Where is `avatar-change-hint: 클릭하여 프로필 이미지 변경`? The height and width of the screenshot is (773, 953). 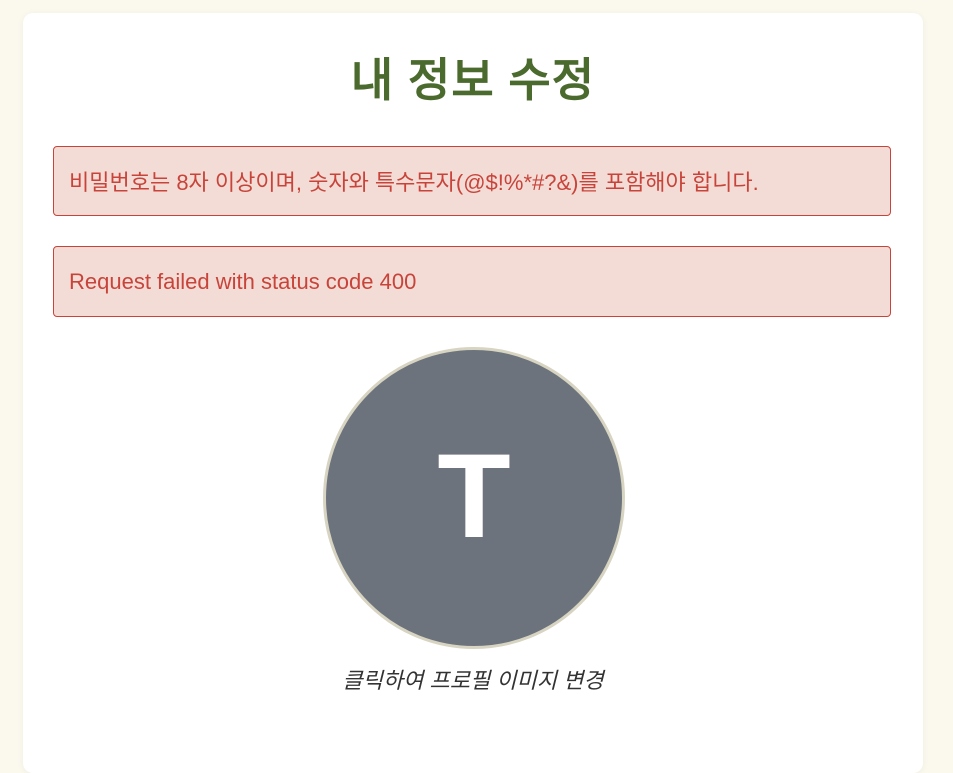 avatar-change-hint: 클릭하여 프로필 이미지 변경 is located at coordinates (473, 680).